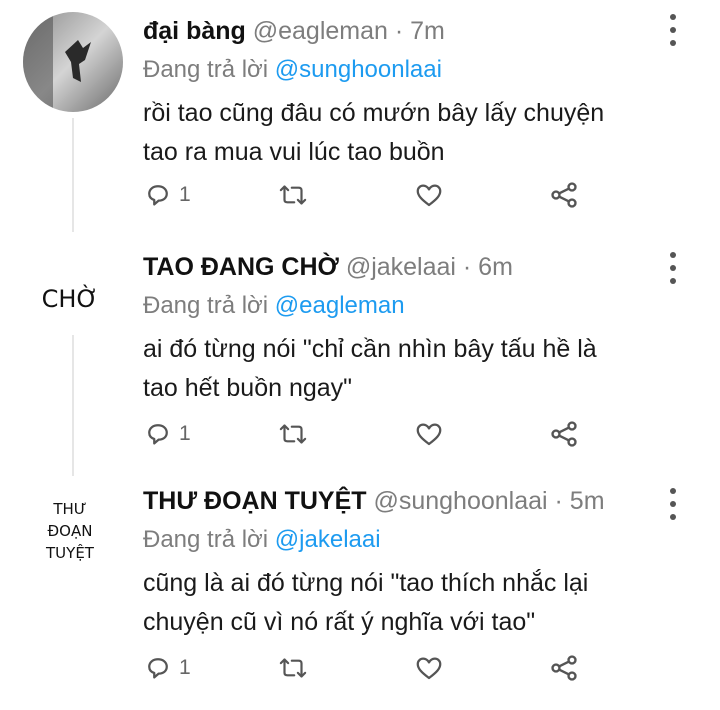 The image size is (720, 710). Describe the element at coordinates (416, 31) in the screenshot. I see `timestamp: · 7m` at that location.